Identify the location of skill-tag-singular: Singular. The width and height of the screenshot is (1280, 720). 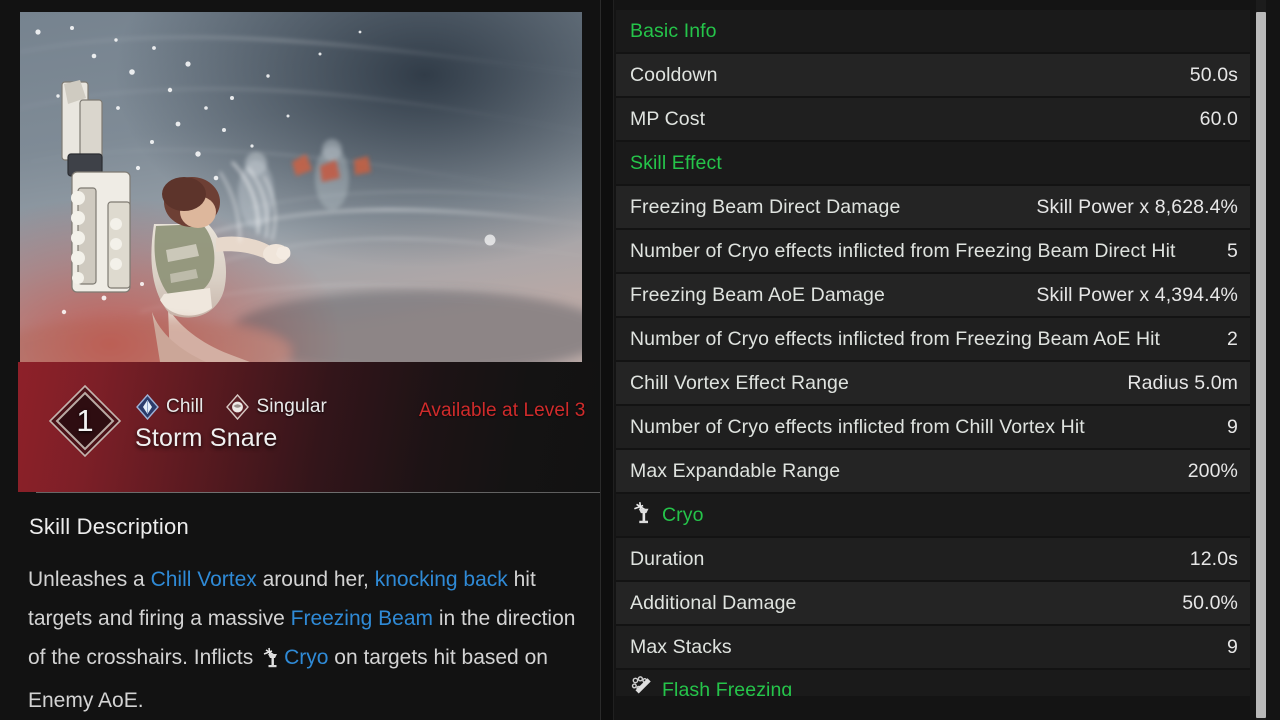
(276, 407).